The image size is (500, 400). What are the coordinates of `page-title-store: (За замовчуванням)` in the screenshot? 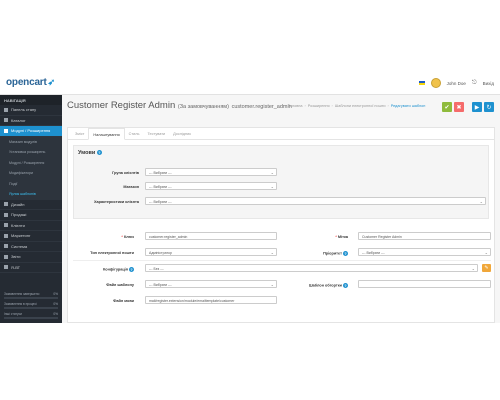 It's located at (203, 107).